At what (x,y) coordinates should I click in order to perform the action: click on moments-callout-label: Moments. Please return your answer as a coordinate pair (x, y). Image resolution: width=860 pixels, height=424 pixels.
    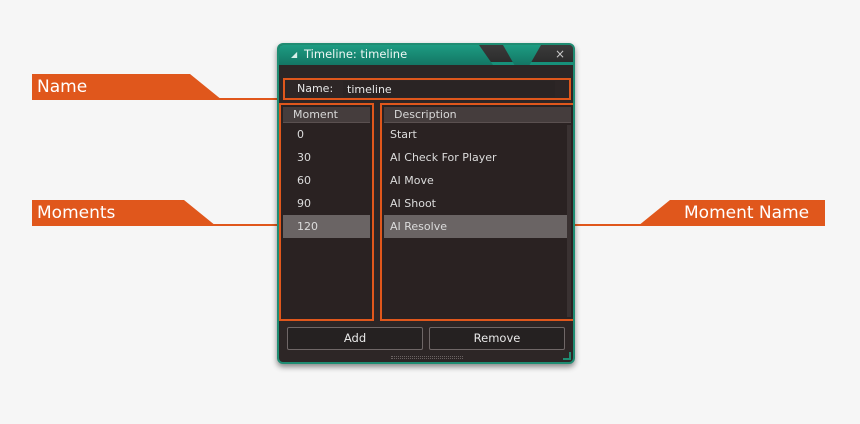
    Looking at the image, I should click on (76, 213).